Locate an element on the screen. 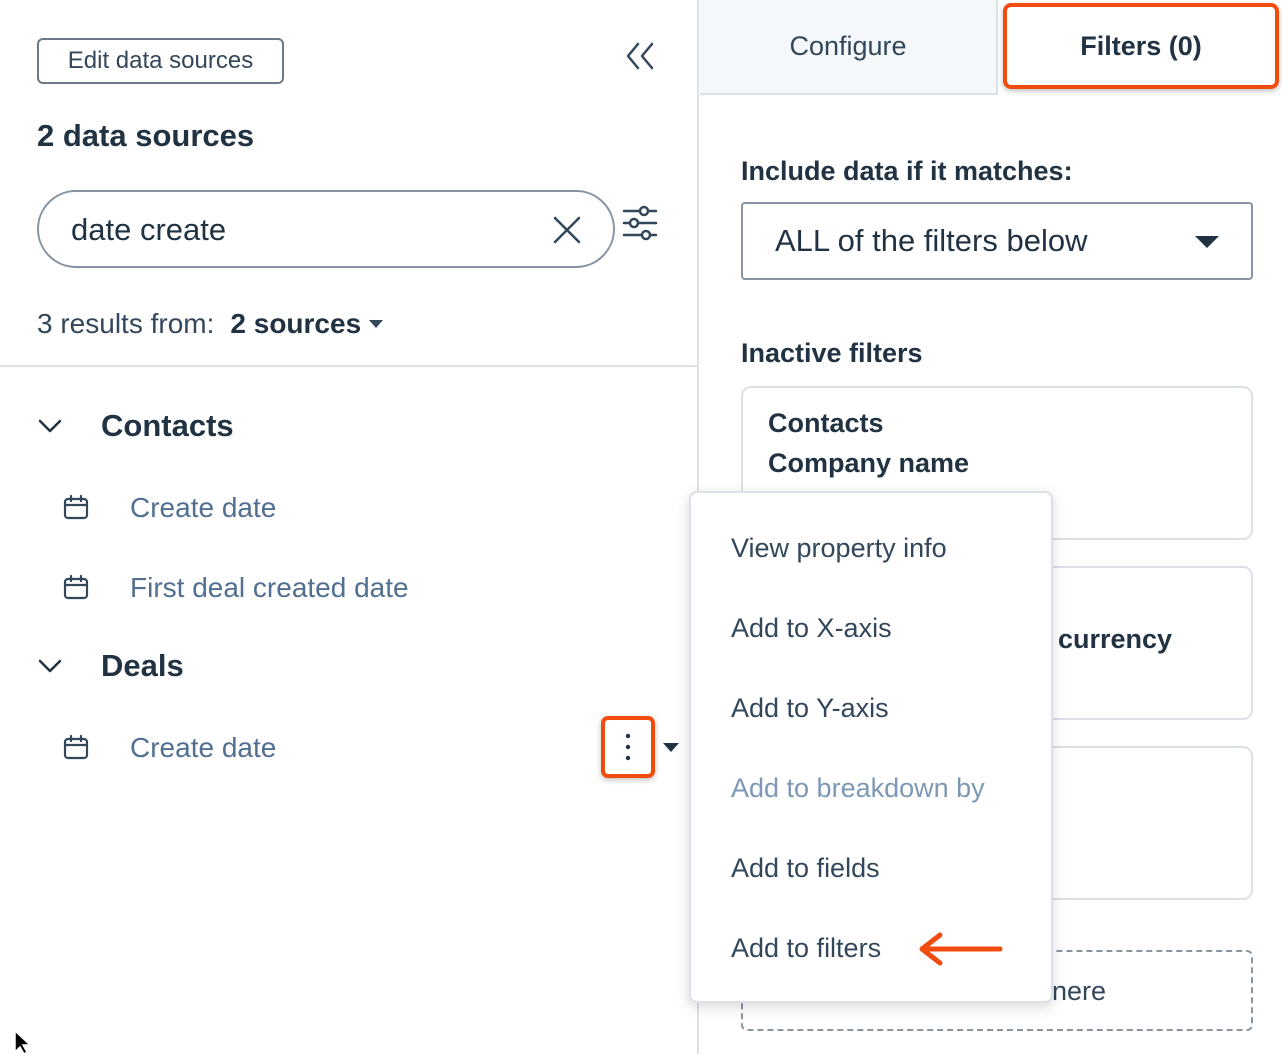 This screenshot has height=1054, width=1282. match-type-select: ALL of the filters below is located at coordinates (997, 241).